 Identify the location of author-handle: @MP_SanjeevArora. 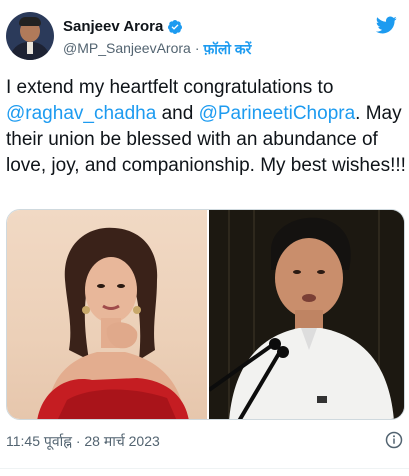
(127, 49).